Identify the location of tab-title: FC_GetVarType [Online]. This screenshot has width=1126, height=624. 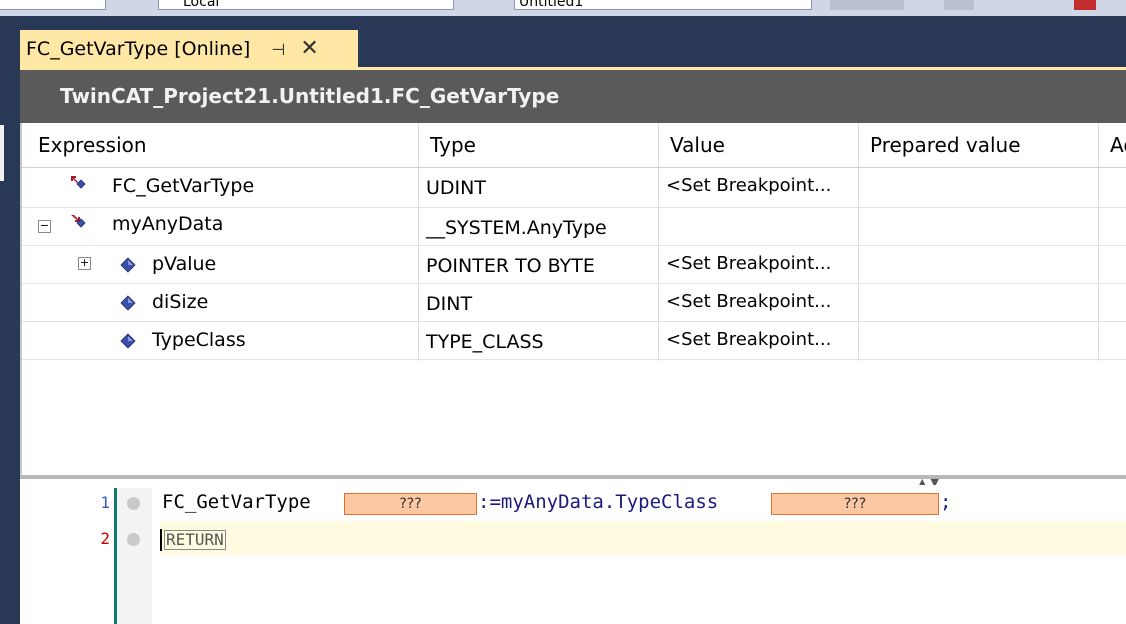
(138, 49).